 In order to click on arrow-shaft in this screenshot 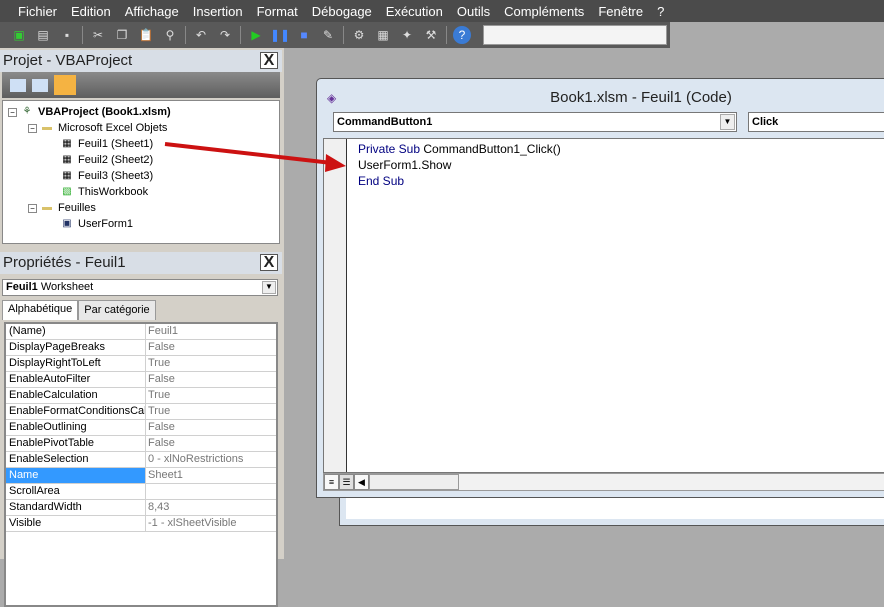, I will do `click(248, 153)`.